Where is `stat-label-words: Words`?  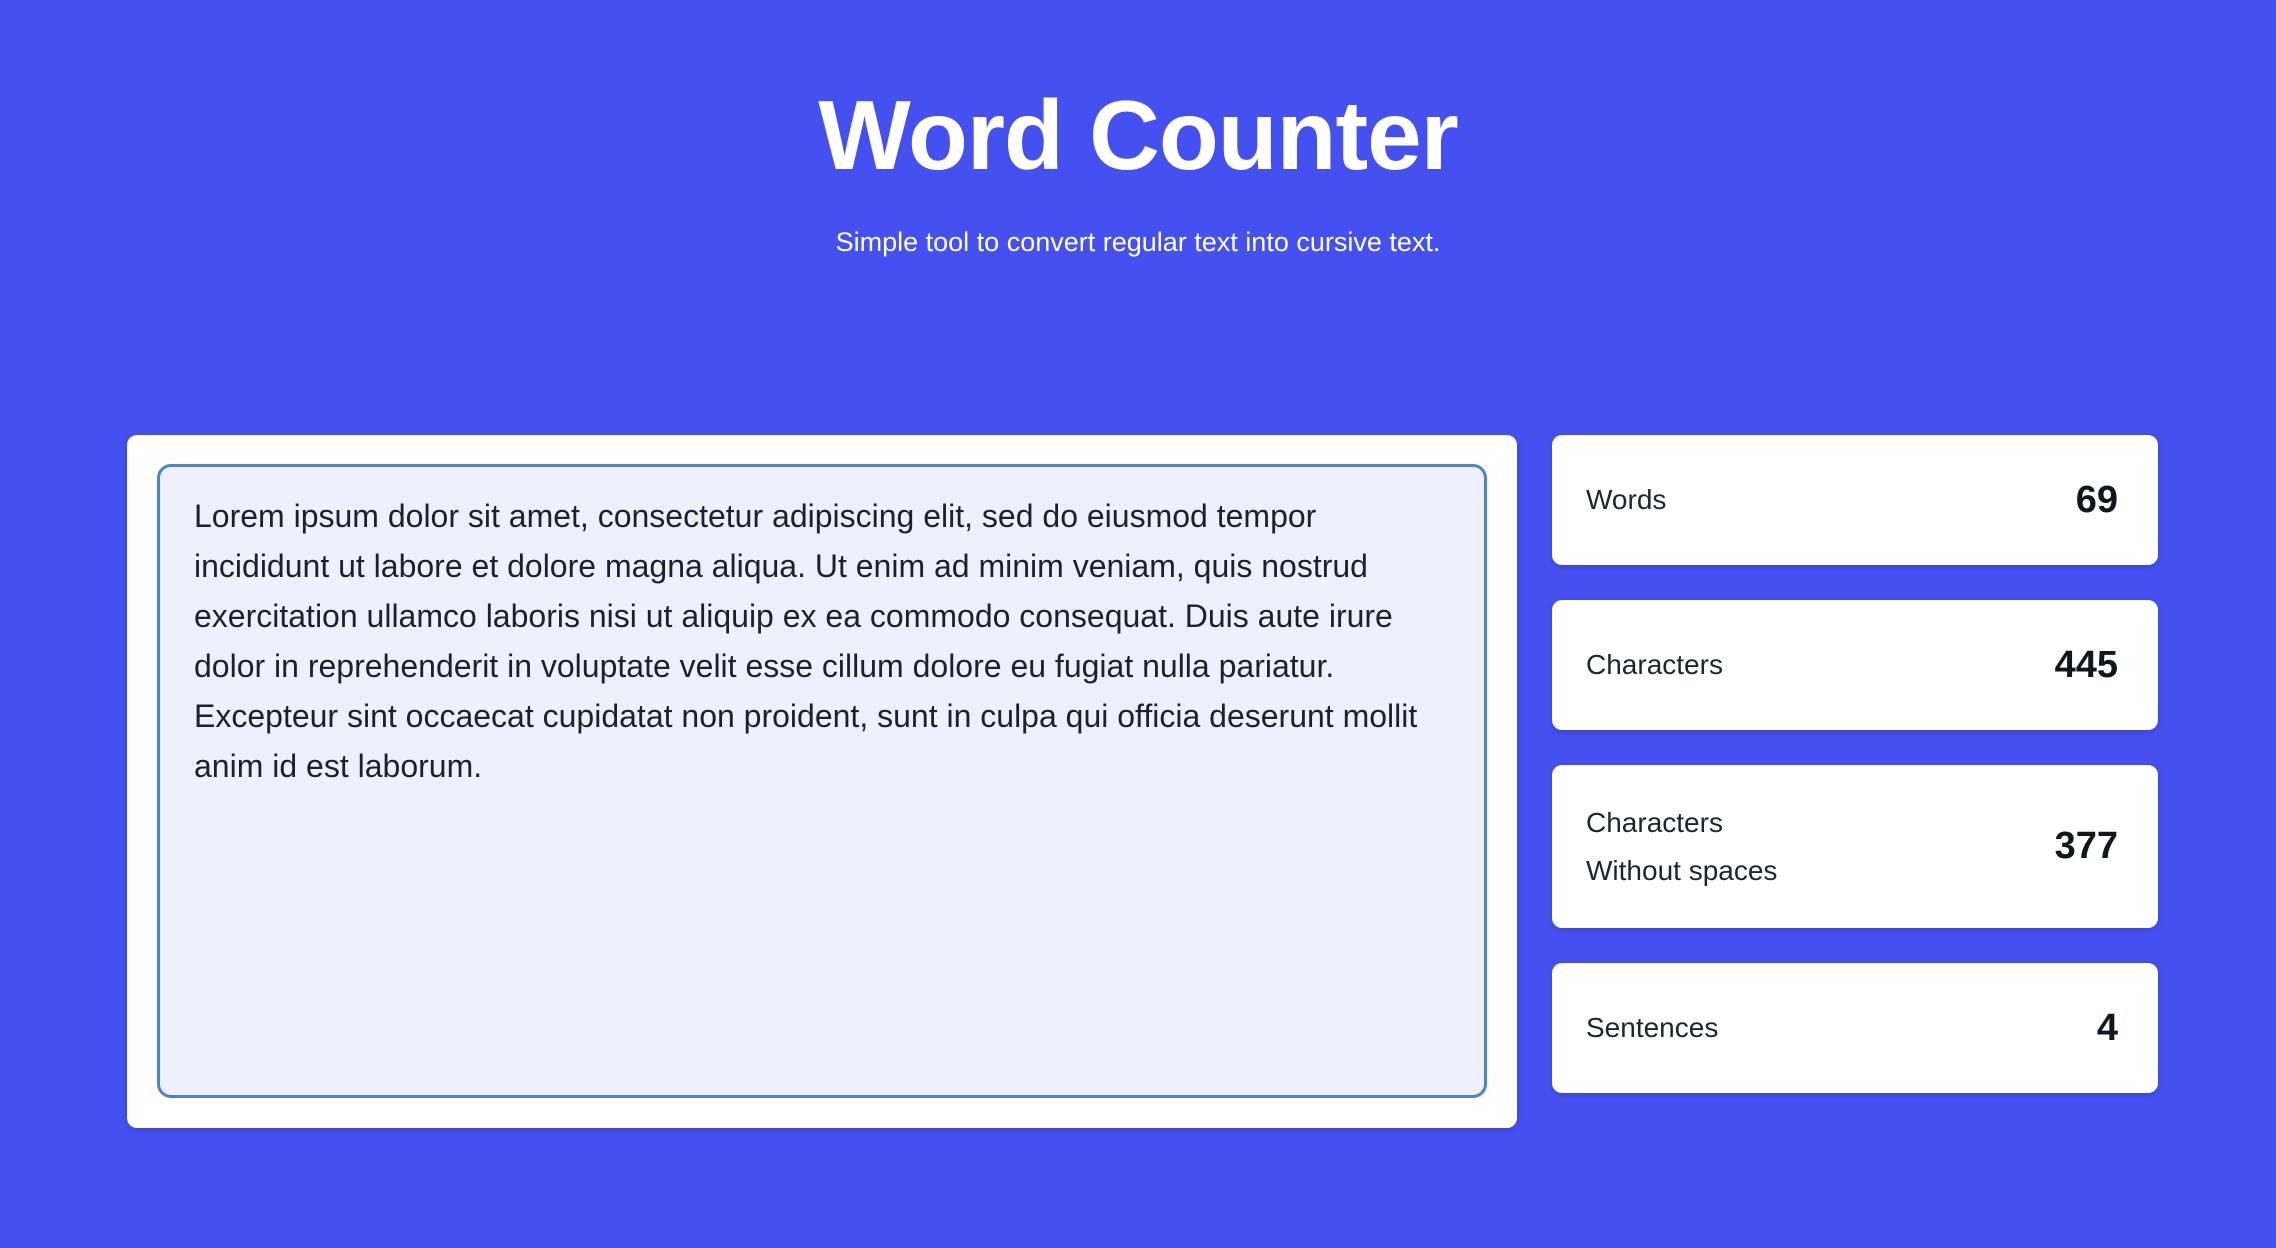
stat-label-words: Words is located at coordinates (1626, 499).